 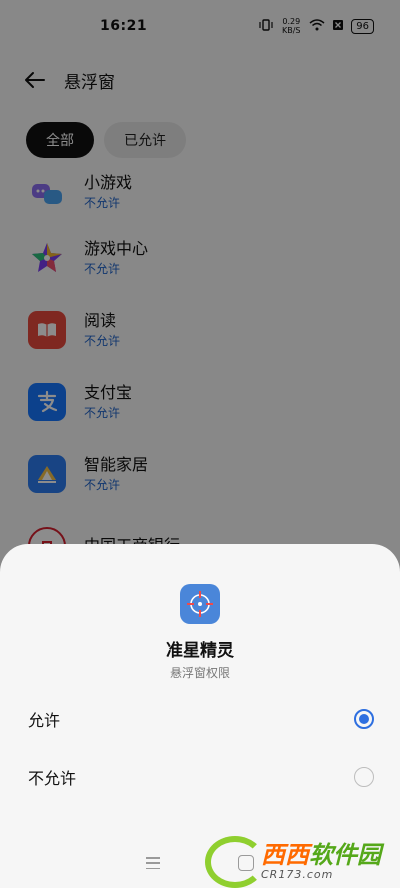 I want to click on watermark-text: 西西软件园 CR173.com, so click(x=321, y=861).